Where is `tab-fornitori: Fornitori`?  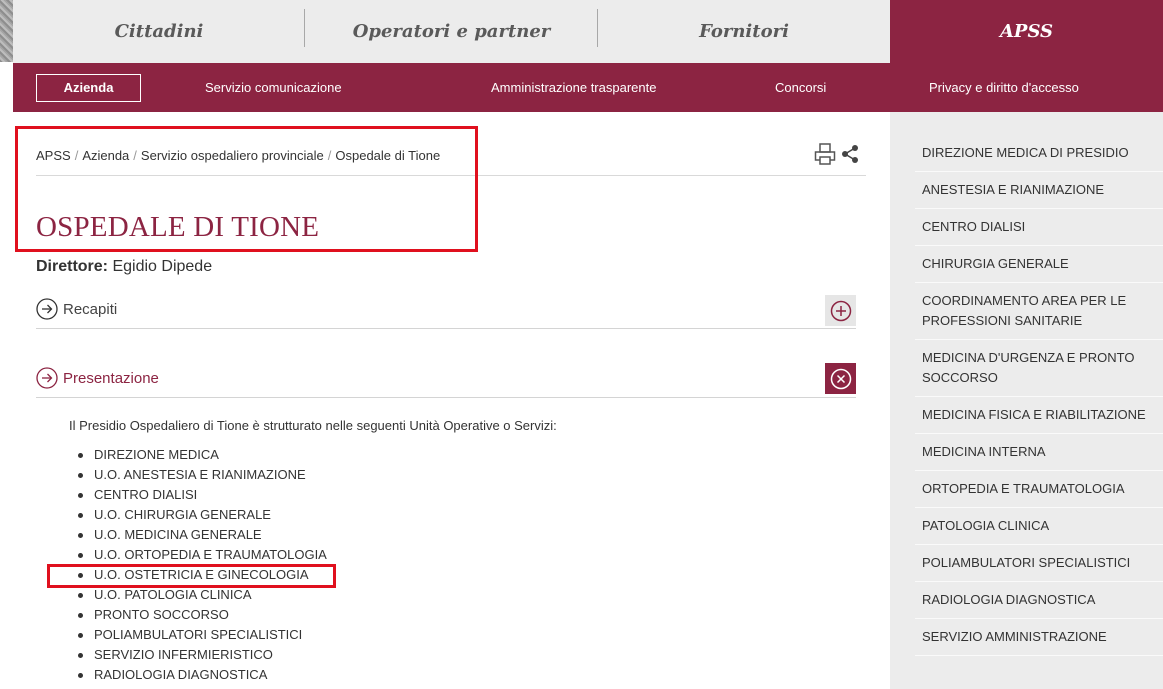 tab-fornitori: Fornitori is located at coordinates (744, 31).